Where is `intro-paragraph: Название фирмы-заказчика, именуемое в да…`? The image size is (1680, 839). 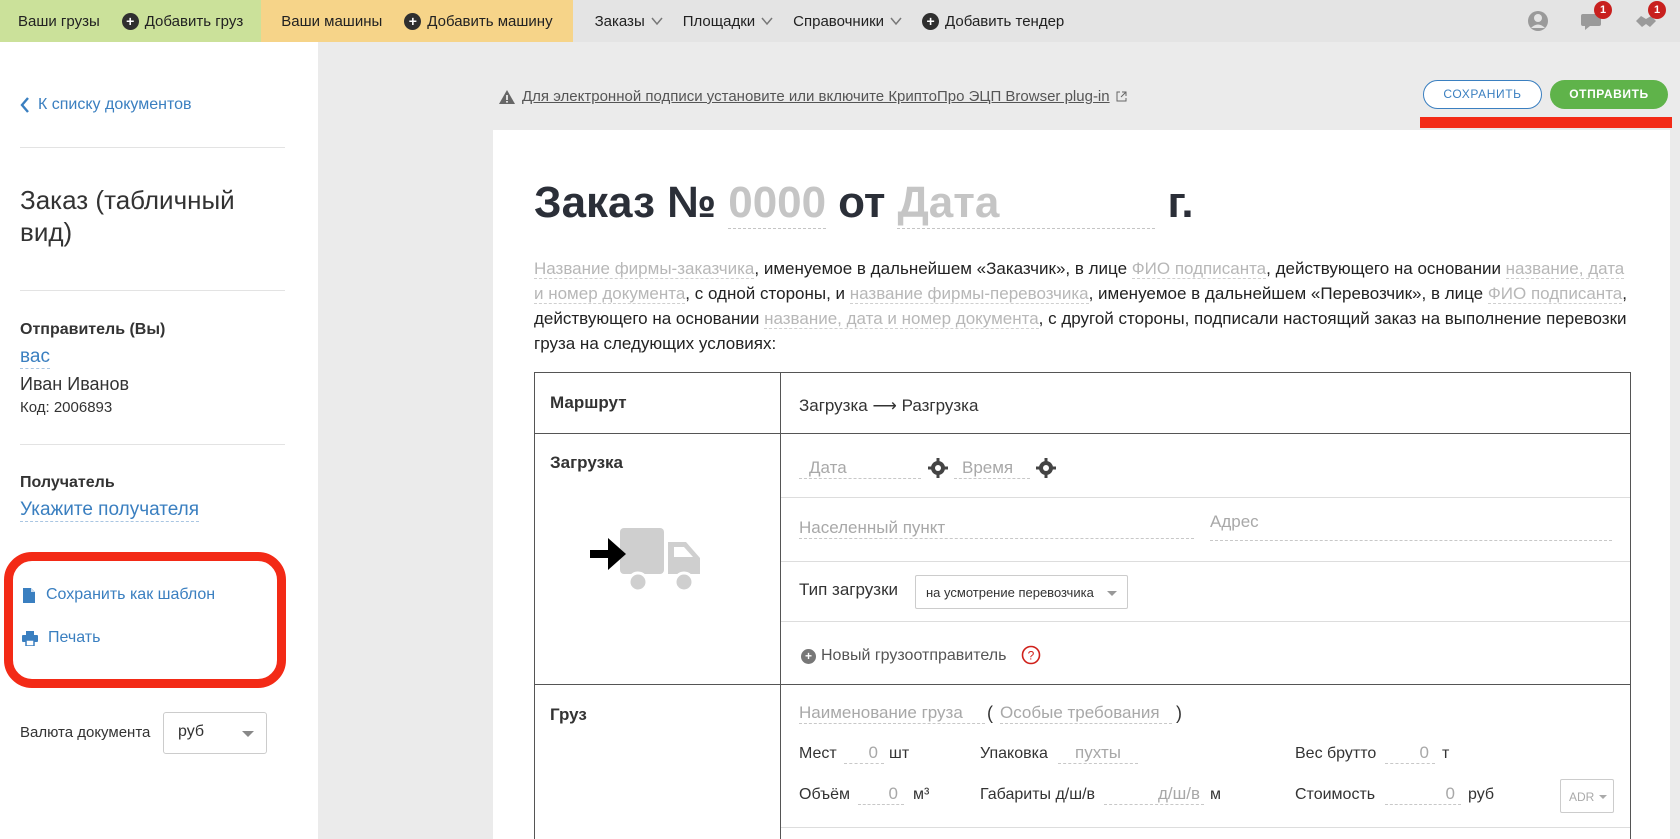
intro-paragraph: Название фирмы-заказчика, именуемое в да… is located at coordinates (1084, 306).